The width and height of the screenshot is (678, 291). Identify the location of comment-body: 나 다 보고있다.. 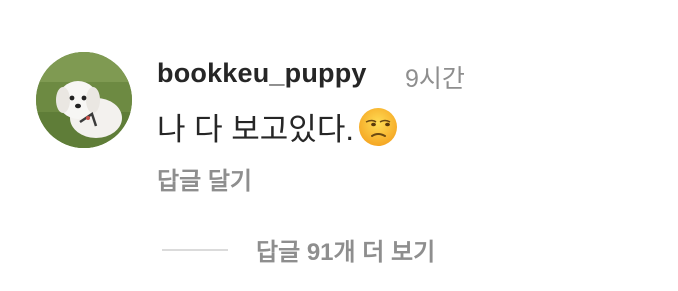
(277, 126).